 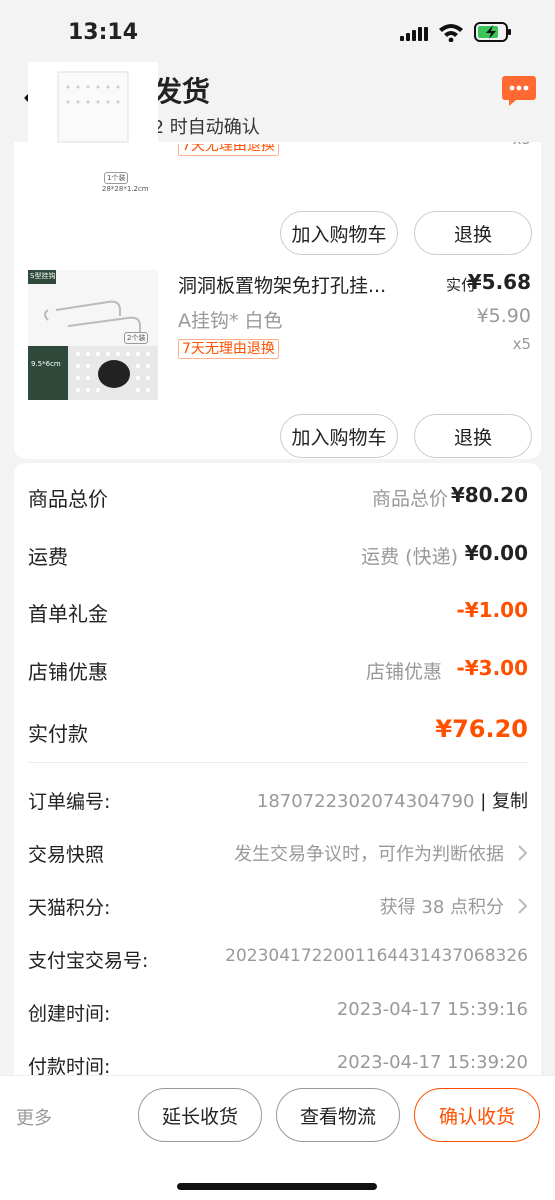 What do you see at coordinates (369, 854) in the screenshot?
I see `info-value: 发生交易争议时，可作为判断依据` at bounding box center [369, 854].